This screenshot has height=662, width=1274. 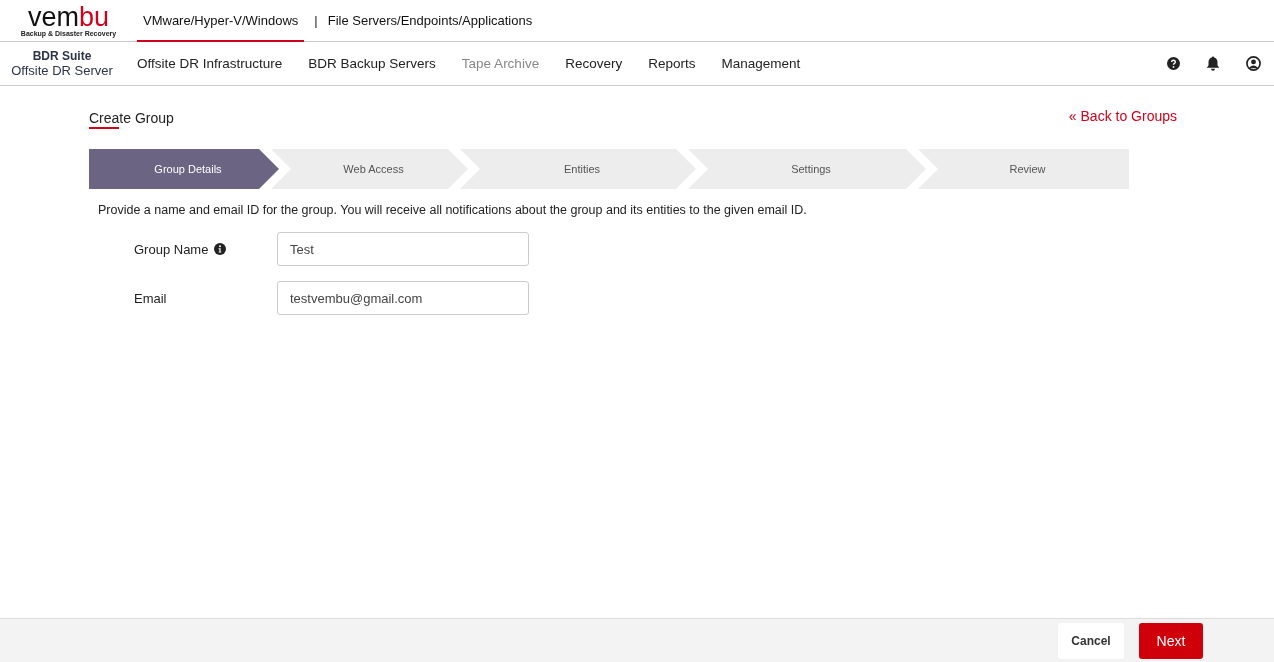 I want to click on wizard-step: Review, so click(x=1023, y=169).